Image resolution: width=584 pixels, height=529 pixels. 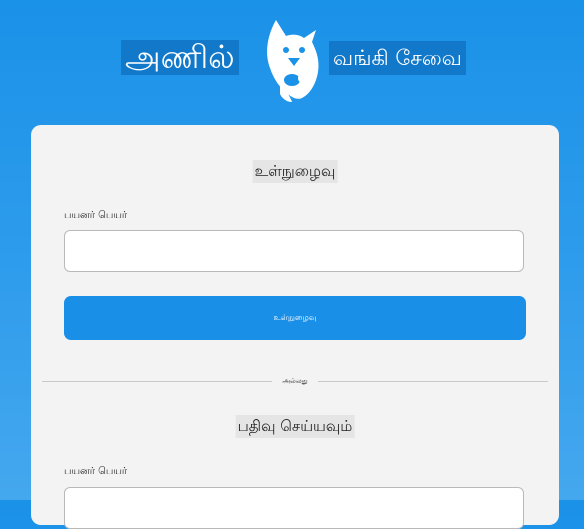 What do you see at coordinates (295, 318) in the screenshot?
I see `login-submit-button: உள்நுழைவு` at bounding box center [295, 318].